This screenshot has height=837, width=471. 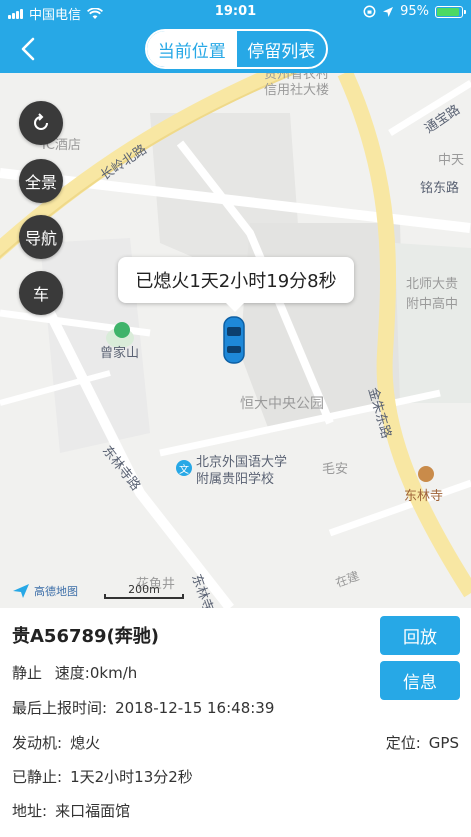 What do you see at coordinates (144, 591) in the screenshot?
I see `map-scale: 200m` at bounding box center [144, 591].